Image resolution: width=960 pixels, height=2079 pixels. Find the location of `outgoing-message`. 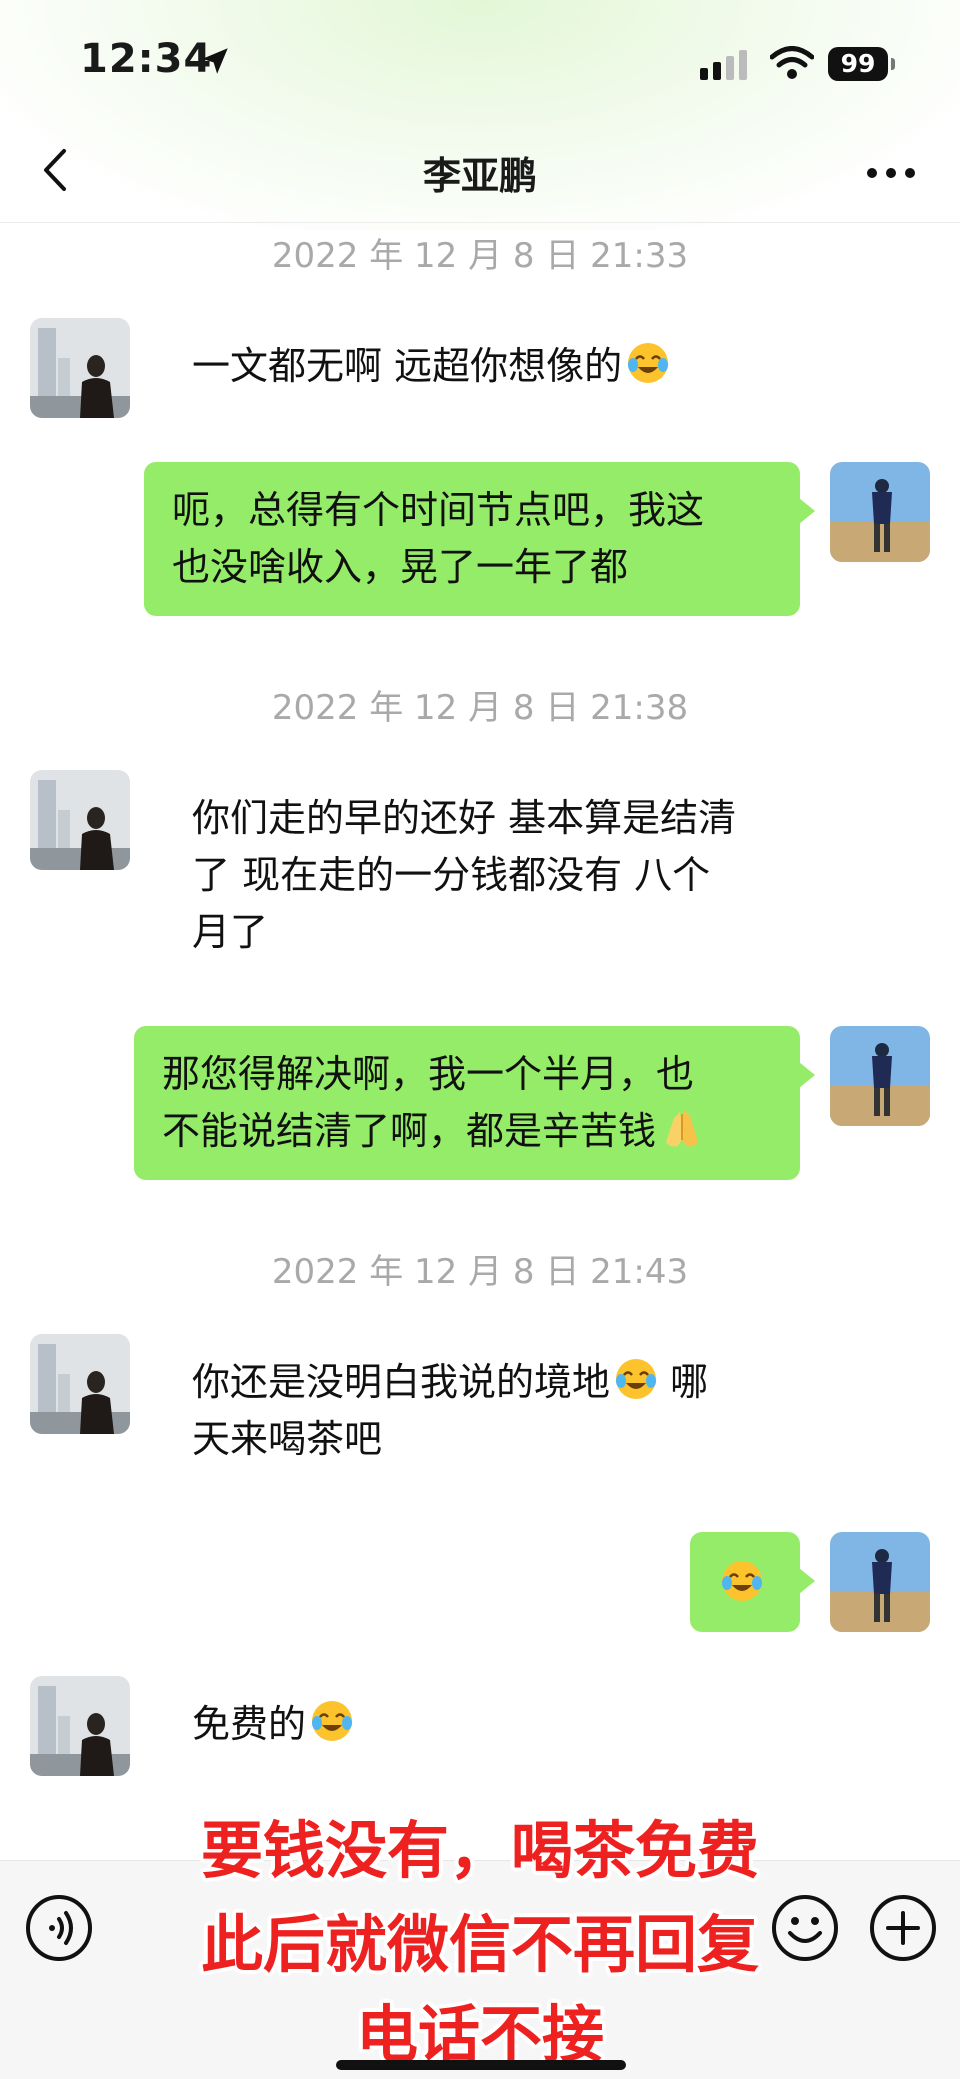

outgoing-message is located at coordinates (752, 1582).